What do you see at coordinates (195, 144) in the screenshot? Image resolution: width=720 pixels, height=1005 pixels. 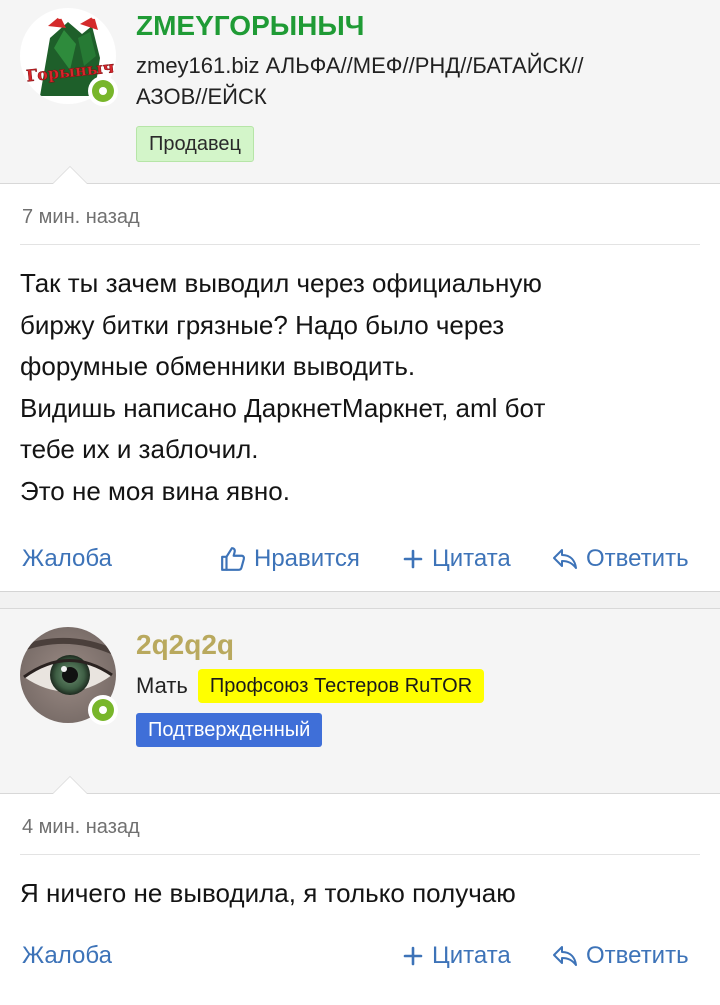 I see `seller-badge: Продавец` at bounding box center [195, 144].